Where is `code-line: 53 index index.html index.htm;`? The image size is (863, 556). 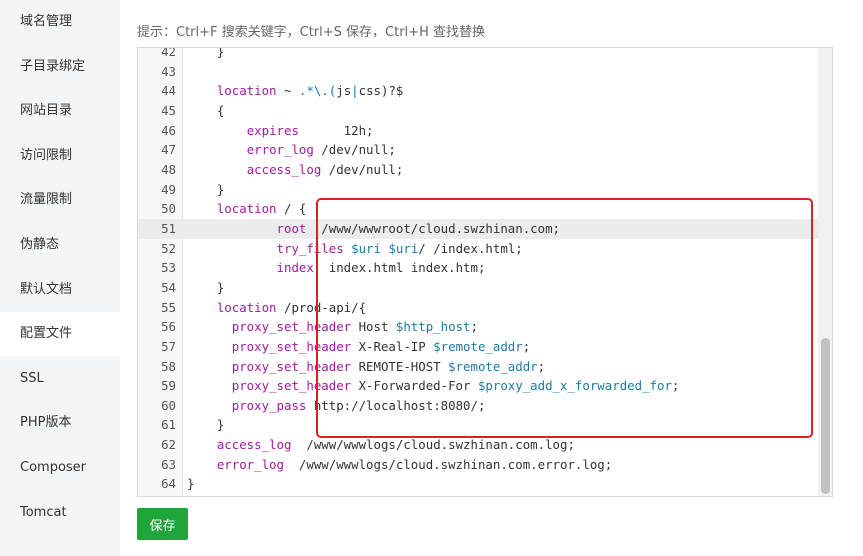
code-line: 53 index index.html index.htm; is located at coordinates (485, 268).